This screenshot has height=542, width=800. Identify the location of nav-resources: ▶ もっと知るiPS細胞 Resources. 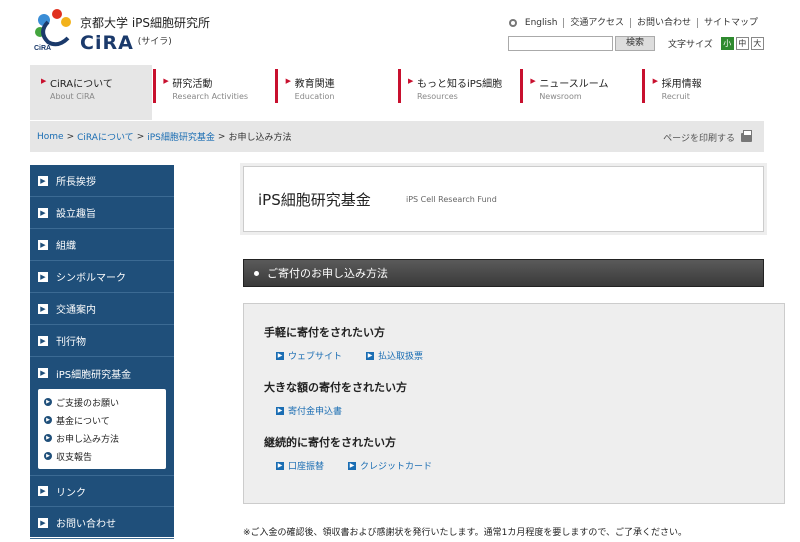
(460, 92).